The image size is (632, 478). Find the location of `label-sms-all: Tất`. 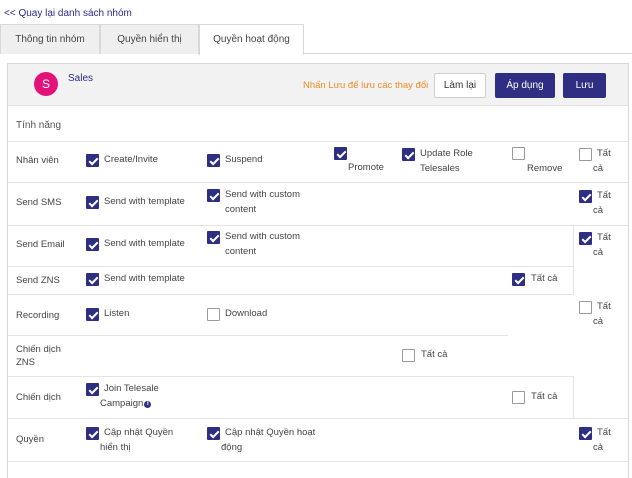

label-sms-all: Tất is located at coordinates (604, 195).